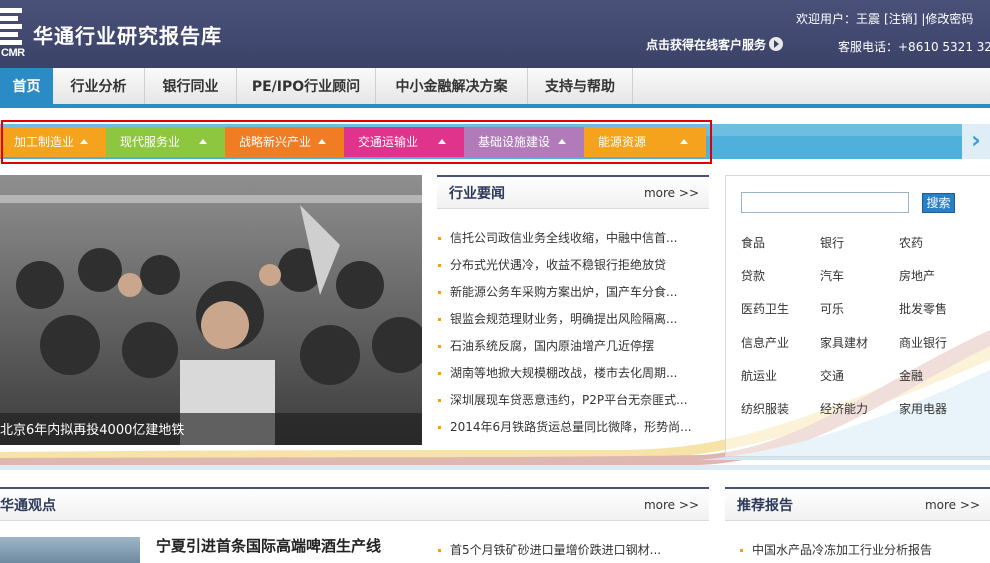 The height and width of the screenshot is (563, 990). Describe the element at coordinates (765, 342) in the screenshot. I see `tag-link: 信息产业` at that location.